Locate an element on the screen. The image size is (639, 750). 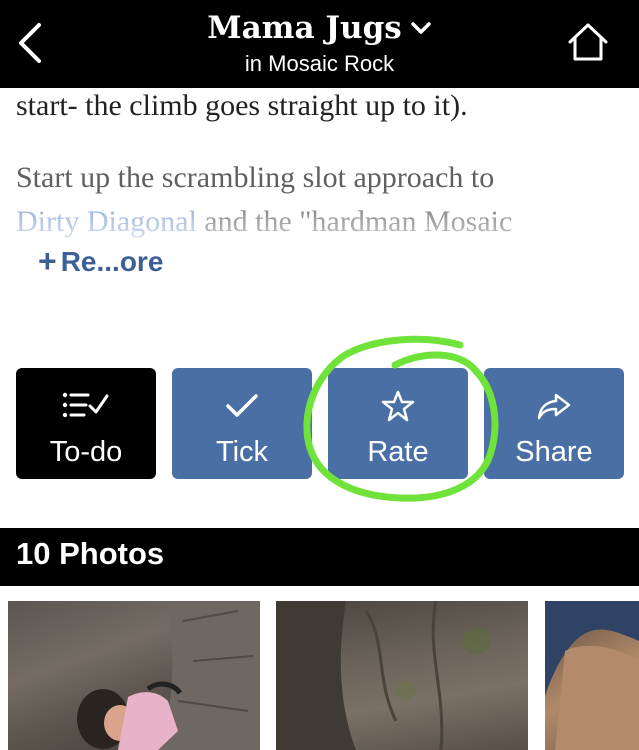
description-line: Dirty Diagonal and the "hardman Mosaic is located at coordinates (321, 222).